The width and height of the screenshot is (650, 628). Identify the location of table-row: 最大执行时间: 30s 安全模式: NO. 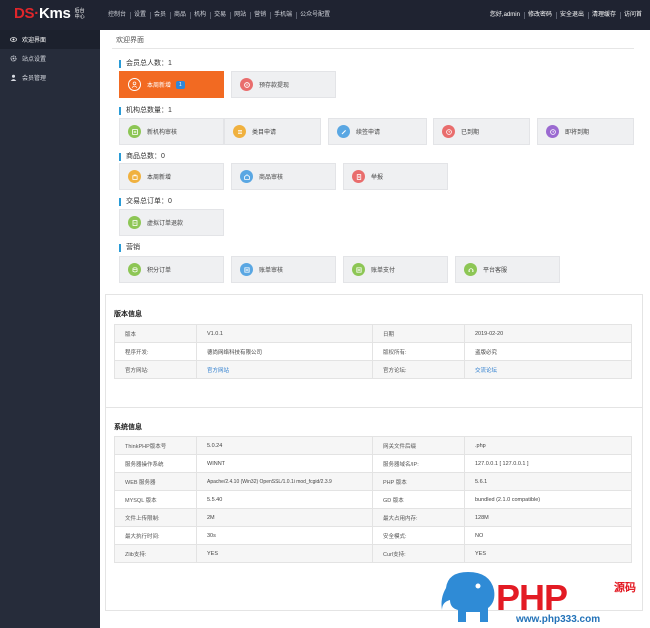
(373, 535).